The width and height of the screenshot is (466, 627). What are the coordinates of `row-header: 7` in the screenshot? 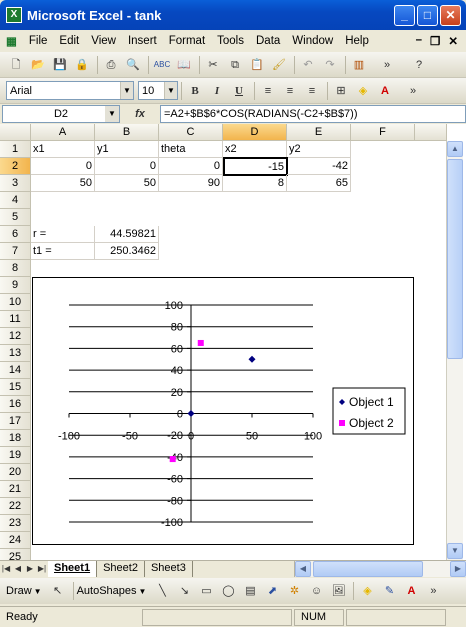 It's located at (15, 251).